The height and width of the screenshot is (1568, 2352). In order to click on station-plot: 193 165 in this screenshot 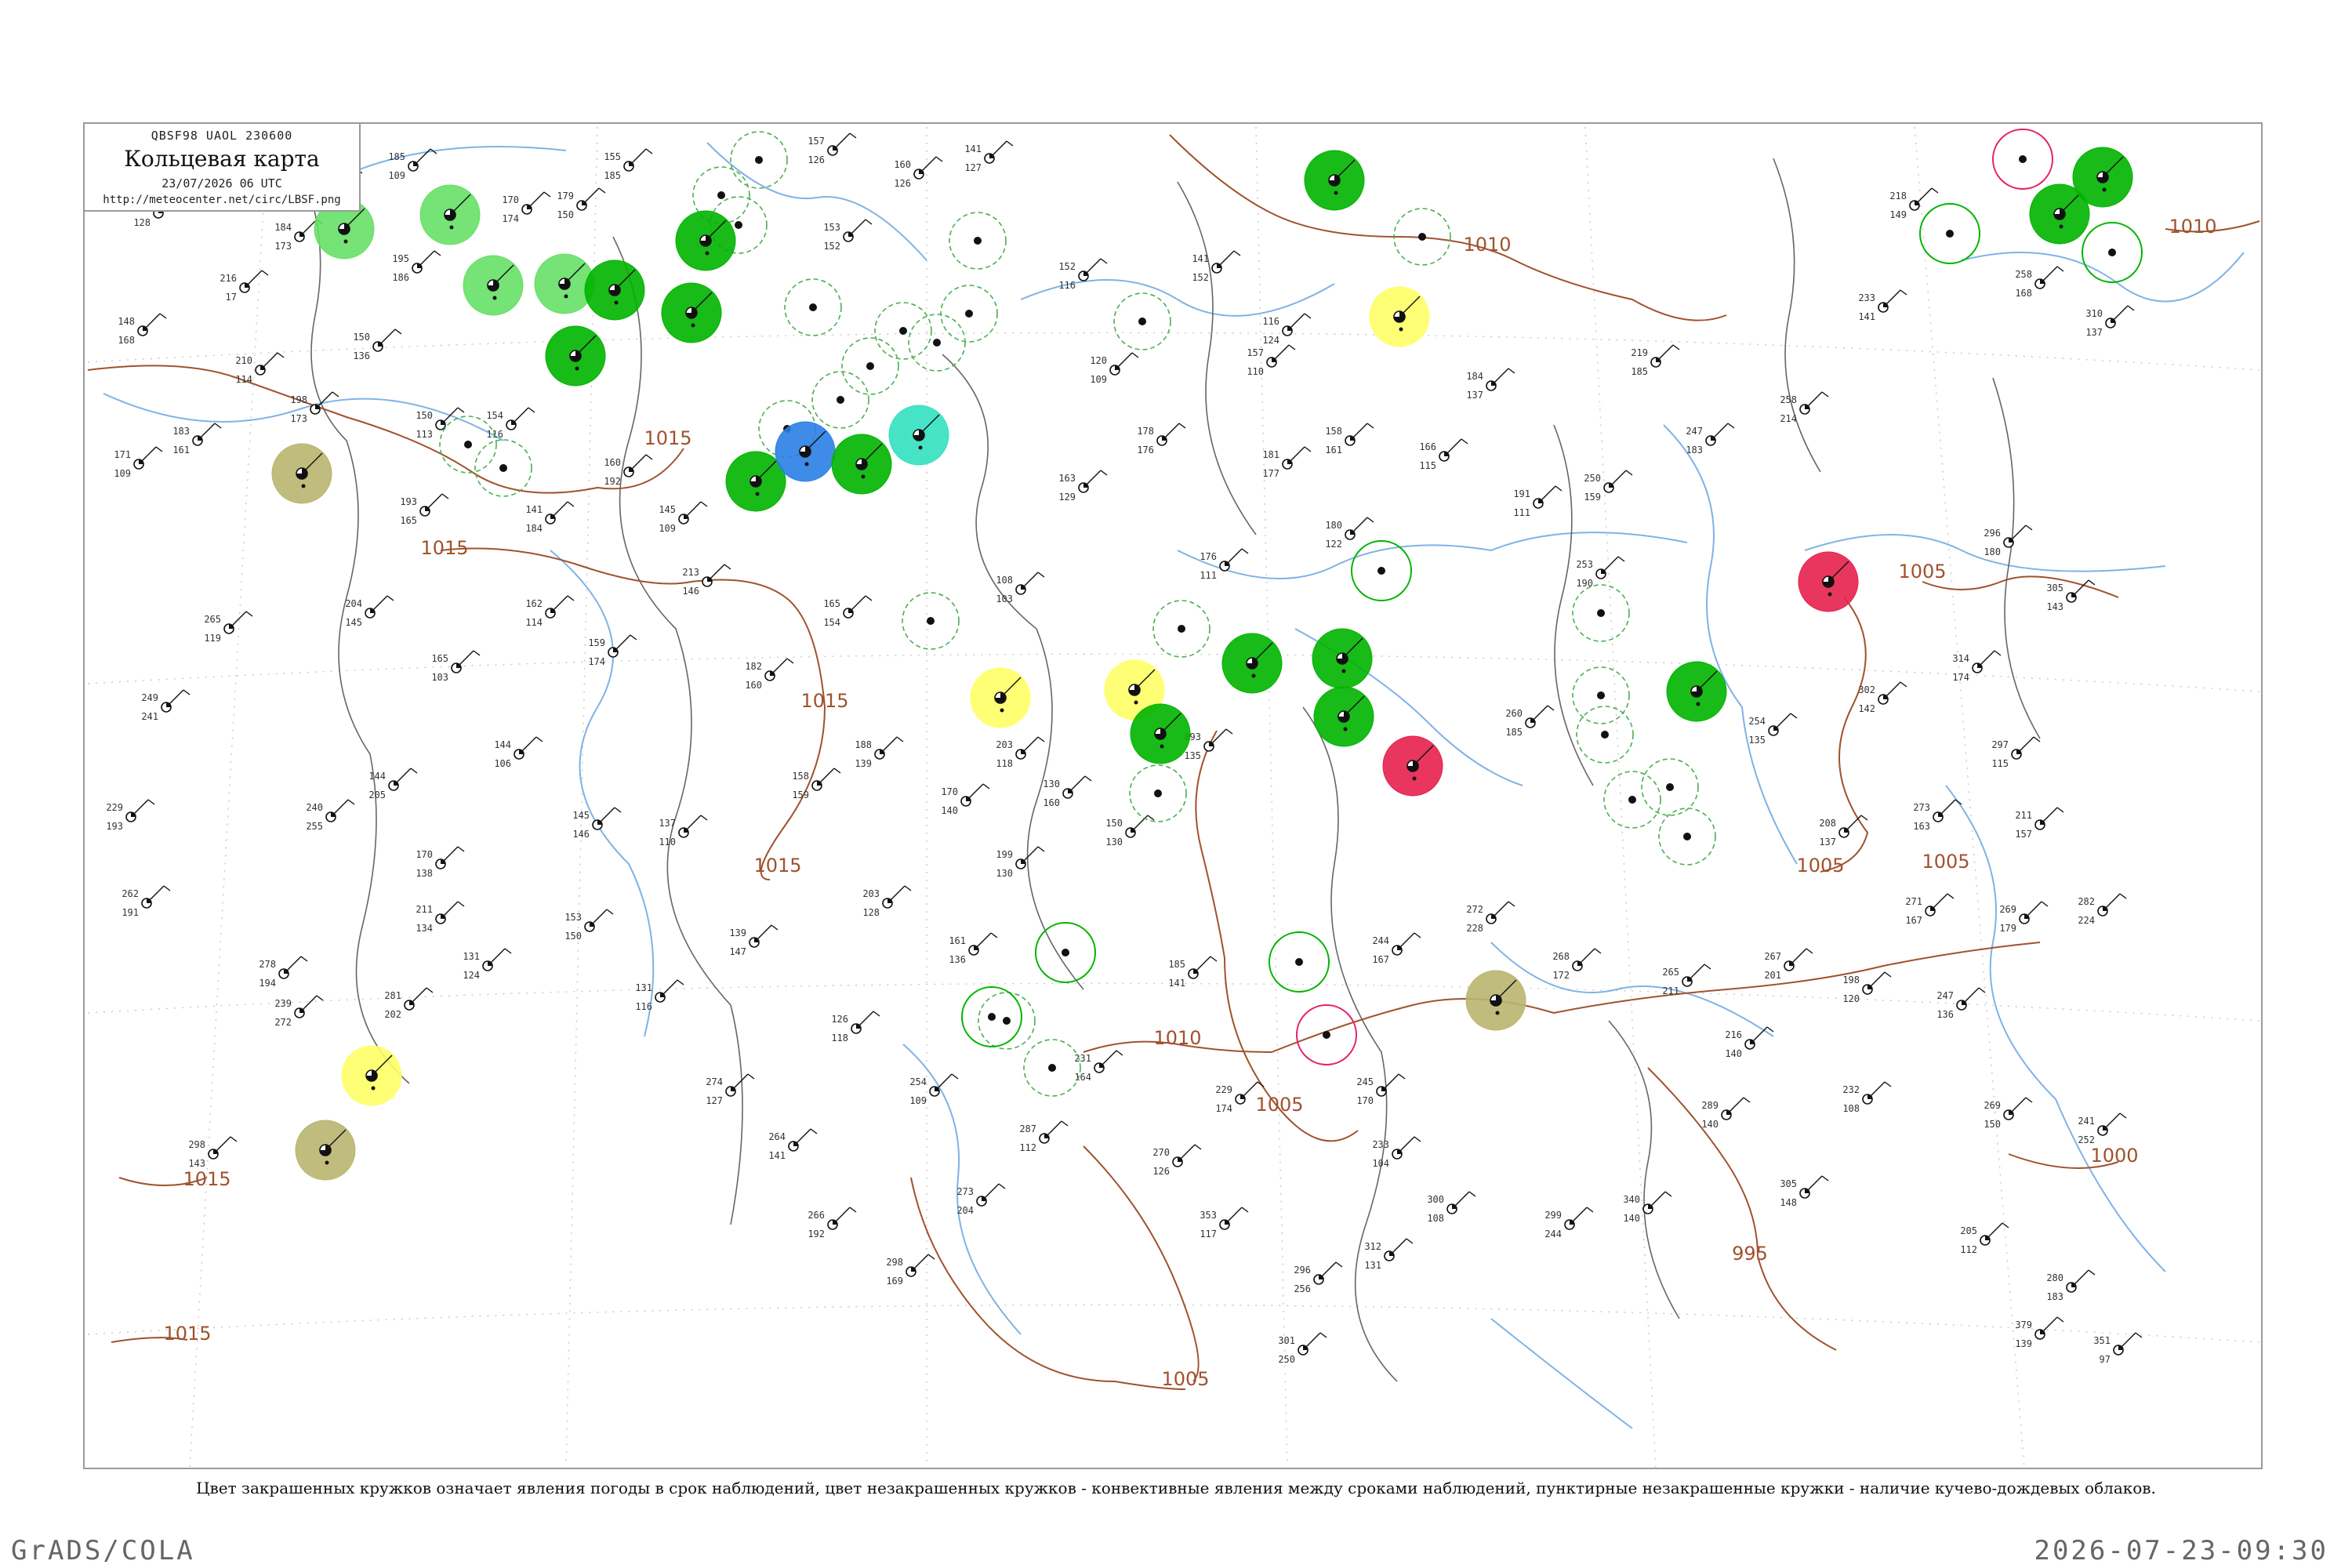, I will do `click(424, 509)`.